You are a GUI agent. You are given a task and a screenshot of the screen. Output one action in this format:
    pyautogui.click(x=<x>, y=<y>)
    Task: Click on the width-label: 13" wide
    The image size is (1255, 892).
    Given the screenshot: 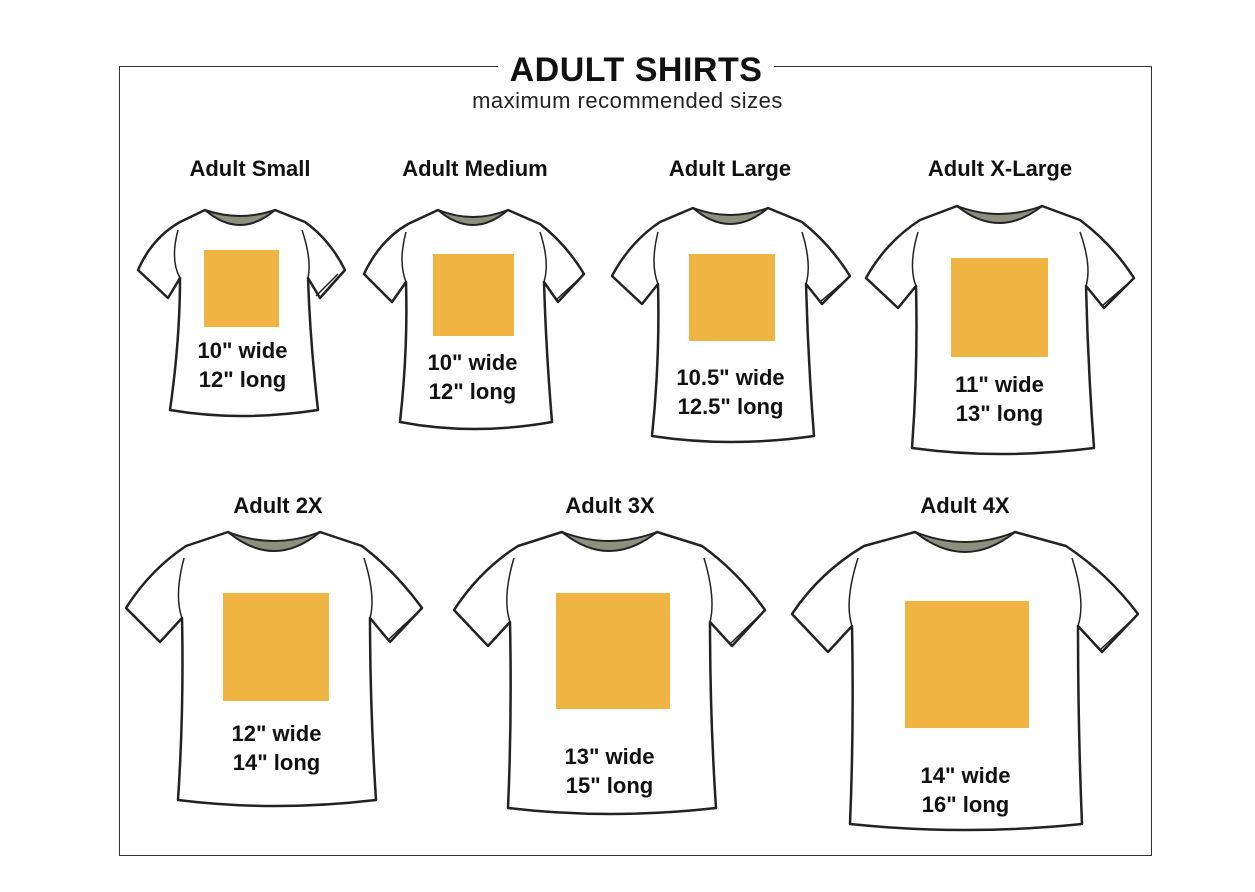 What is the action you would take?
    pyautogui.click(x=609, y=756)
    